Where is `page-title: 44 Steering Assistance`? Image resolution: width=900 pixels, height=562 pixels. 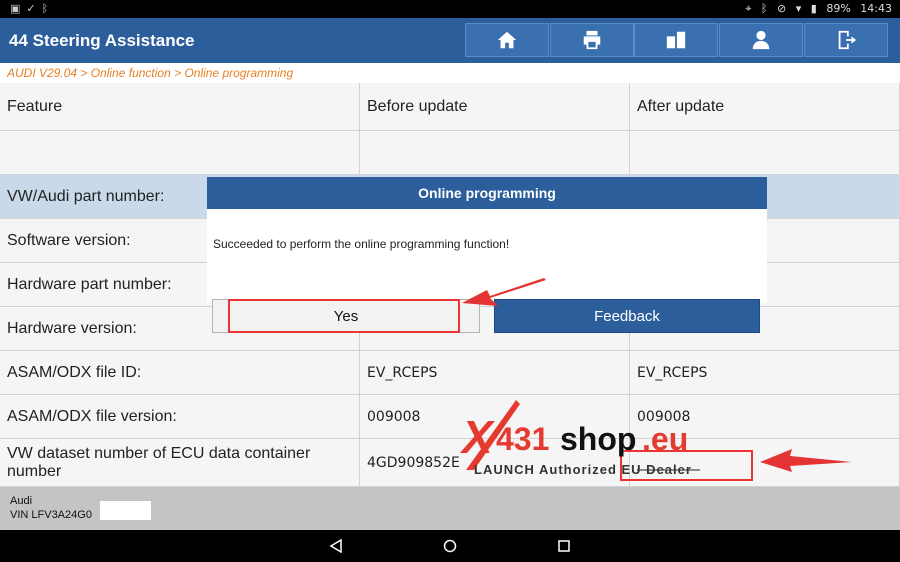 page-title: 44 Steering Assistance is located at coordinates (102, 40).